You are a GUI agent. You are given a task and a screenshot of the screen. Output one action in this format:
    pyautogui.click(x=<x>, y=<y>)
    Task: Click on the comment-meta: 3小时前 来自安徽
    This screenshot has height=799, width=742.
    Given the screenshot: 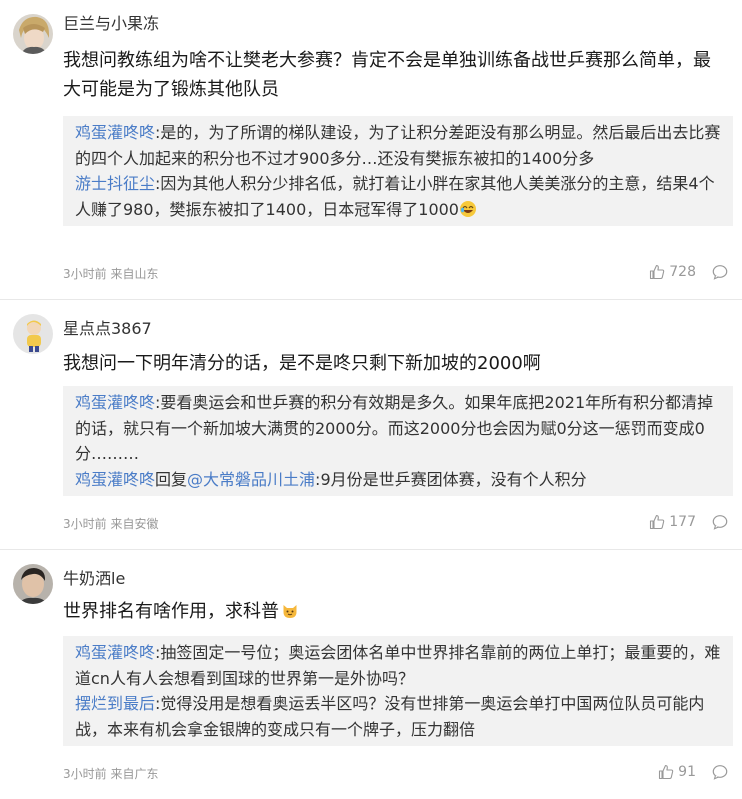 What is the action you would take?
    pyautogui.click(x=110, y=524)
    